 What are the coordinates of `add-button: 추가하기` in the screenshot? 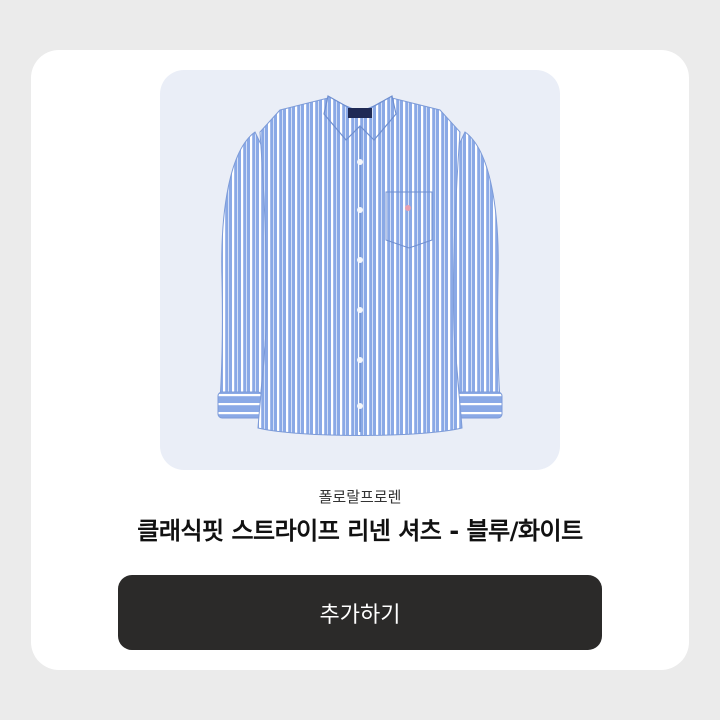 It's located at (360, 612).